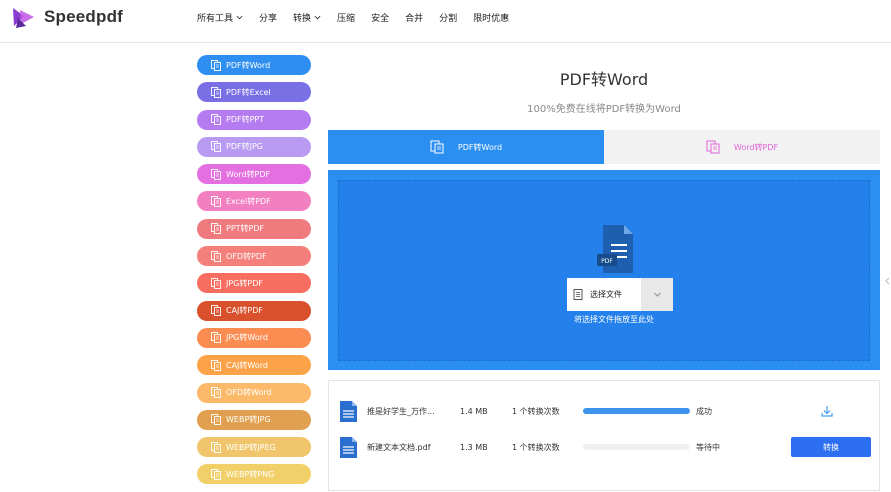 The height and width of the screenshot is (492, 891). I want to click on sidebar-item-label: JPG转PDF, so click(244, 283).